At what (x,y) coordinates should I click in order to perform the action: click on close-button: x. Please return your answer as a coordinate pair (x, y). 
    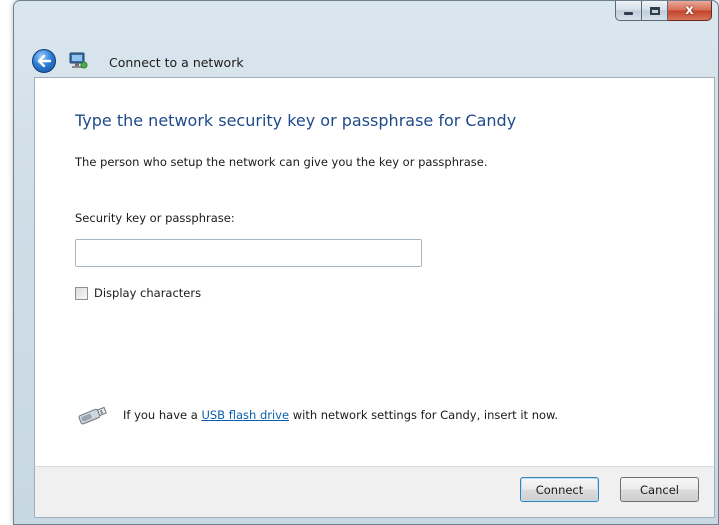
    Looking at the image, I should click on (690, 11).